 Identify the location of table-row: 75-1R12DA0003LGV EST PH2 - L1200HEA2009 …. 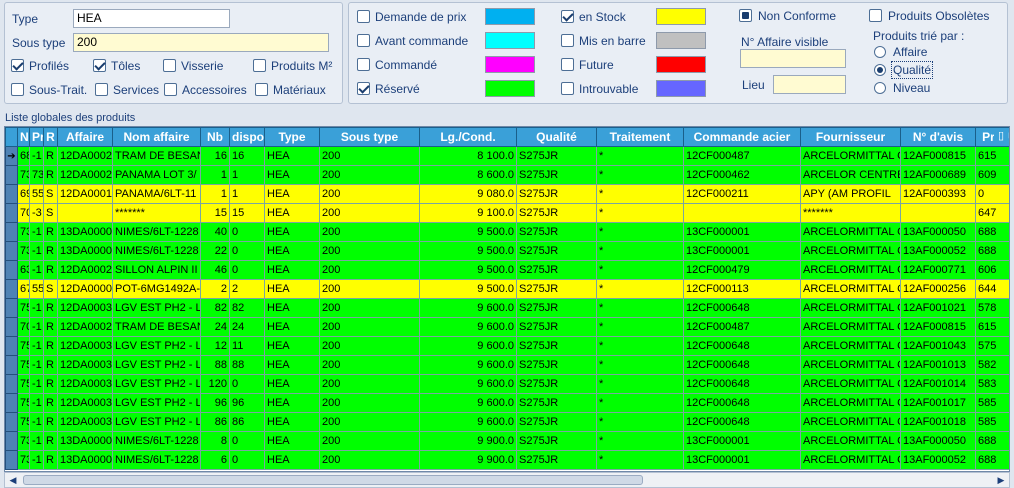
(507, 384).